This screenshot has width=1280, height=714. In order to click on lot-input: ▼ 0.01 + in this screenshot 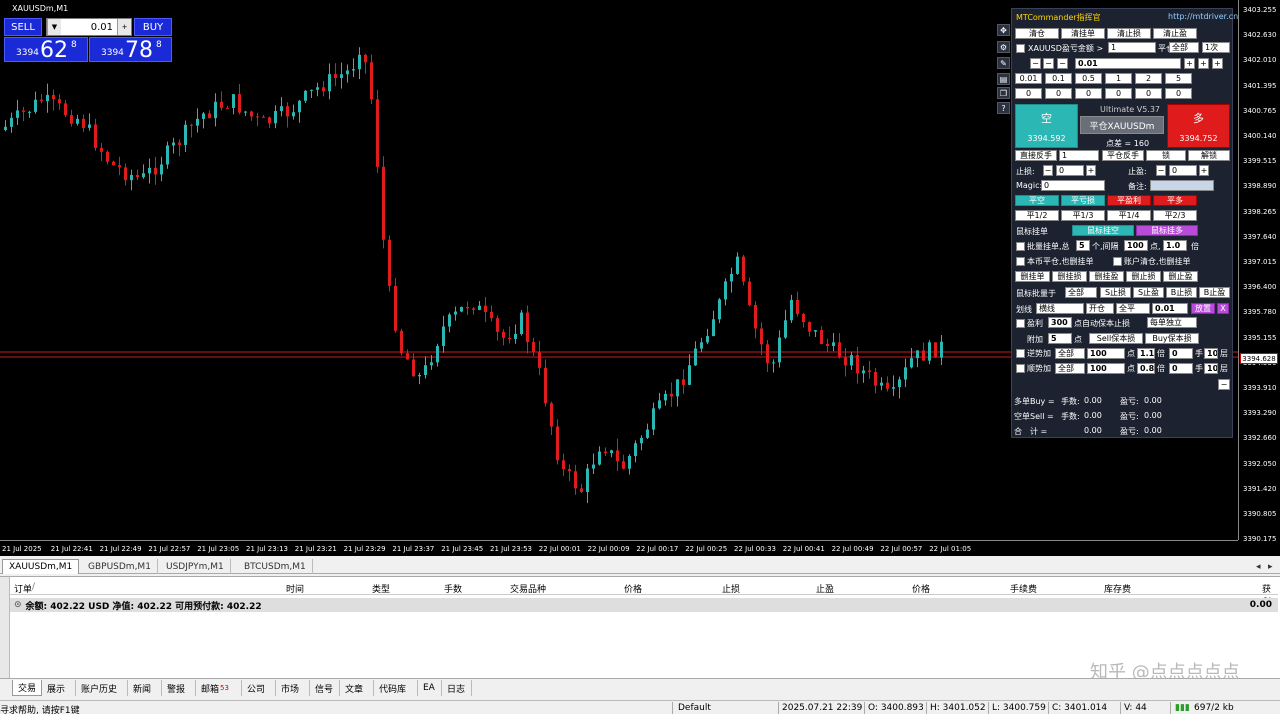, I will do `click(89, 27)`.